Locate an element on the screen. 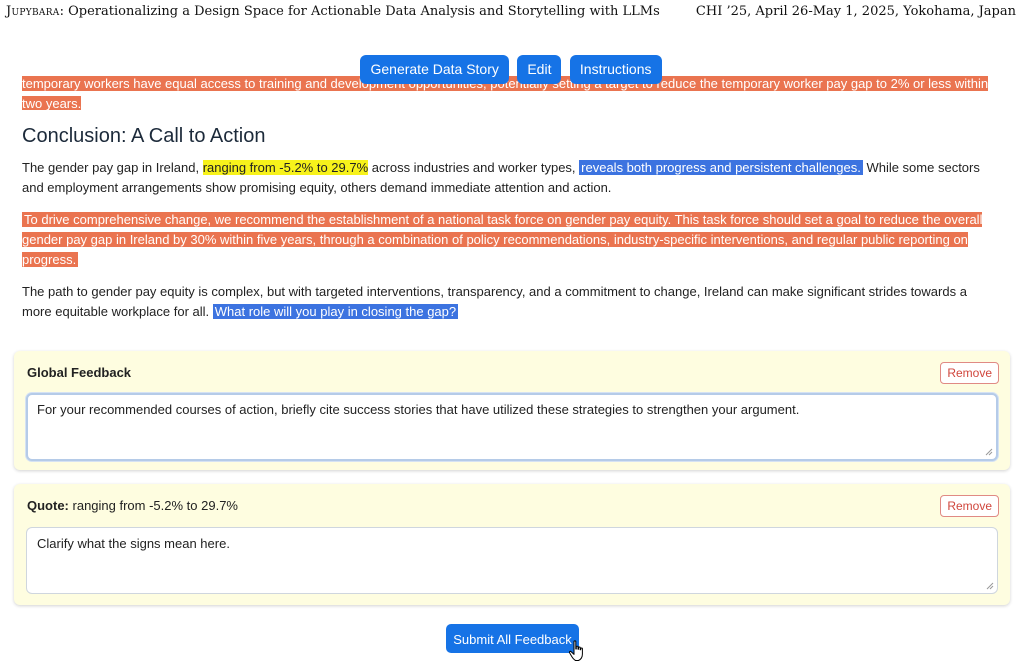 This screenshot has width=1022, height=666. section-heading: Conclusion: A Call to Action is located at coordinates (144, 136).